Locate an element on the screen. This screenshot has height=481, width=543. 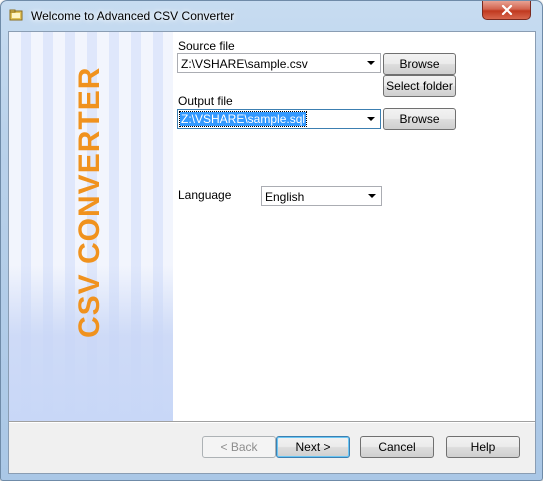
footer-divider is located at coordinates (272, 422).